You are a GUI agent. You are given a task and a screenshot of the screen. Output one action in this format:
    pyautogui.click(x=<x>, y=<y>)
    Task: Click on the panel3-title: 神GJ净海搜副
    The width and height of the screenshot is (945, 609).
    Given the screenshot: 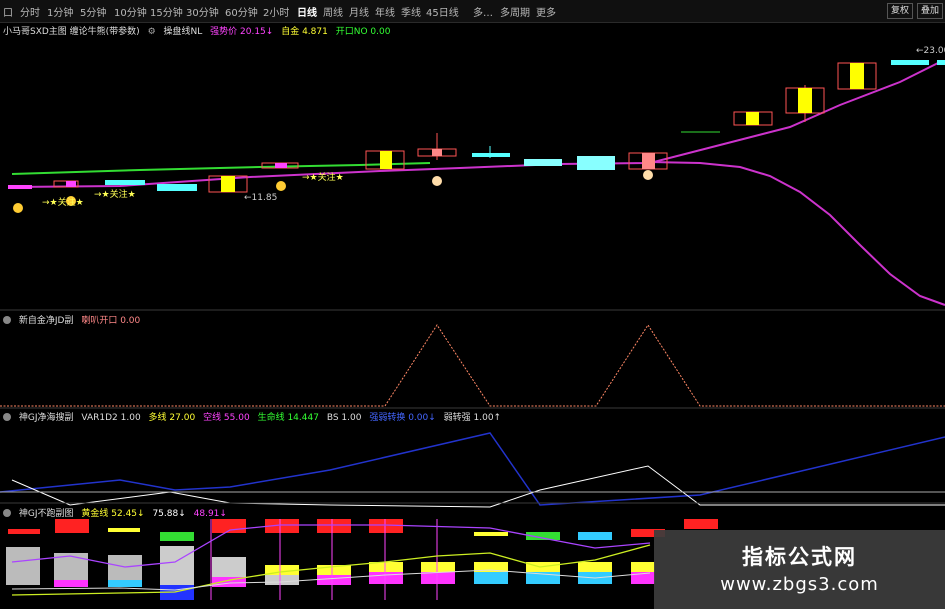 What is the action you would take?
    pyautogui.click(x=46, y=418)
    